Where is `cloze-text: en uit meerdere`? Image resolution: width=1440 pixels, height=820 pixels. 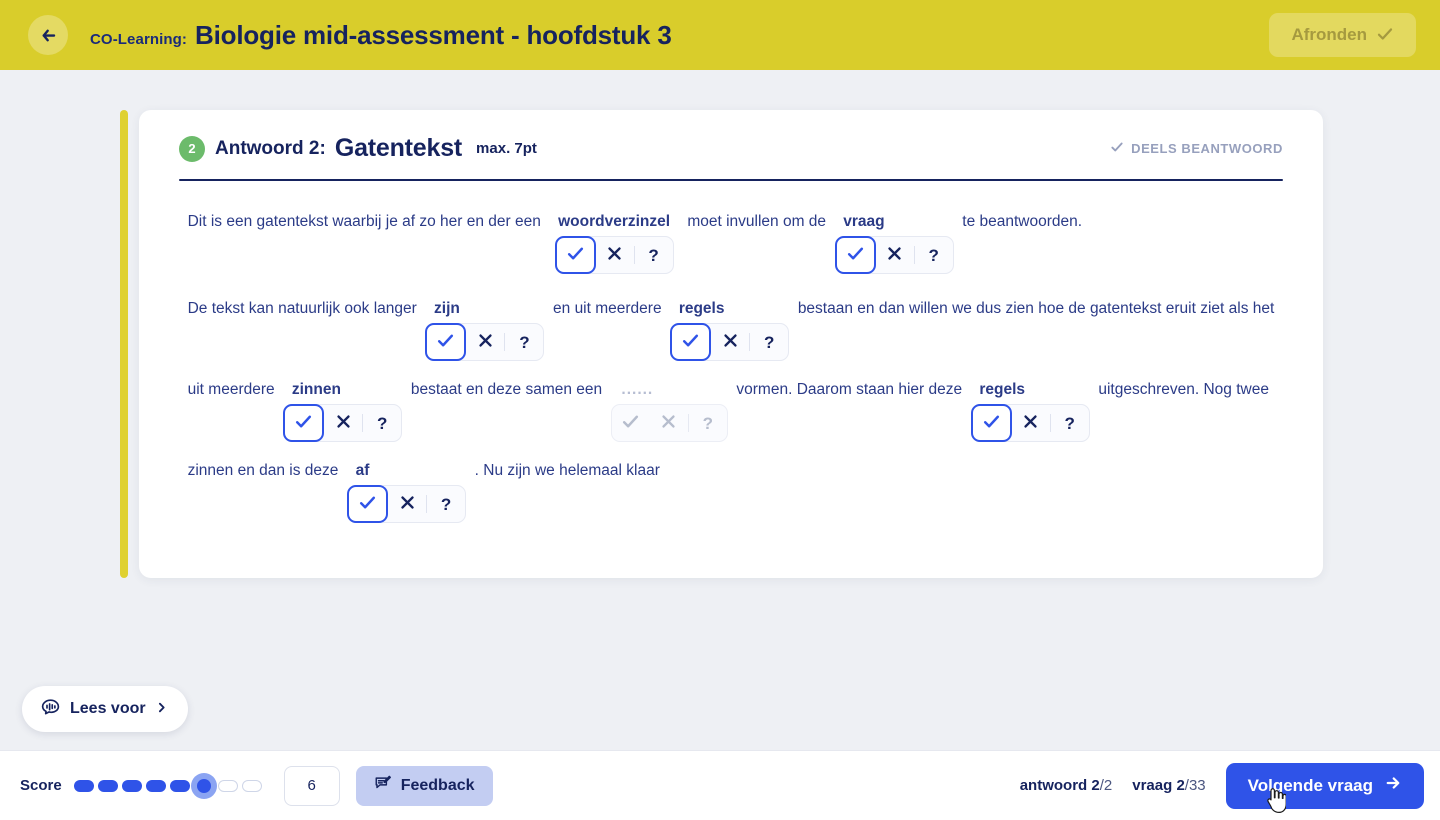 cloze-text: en uit meerdere is located at coordinates (607, 308).